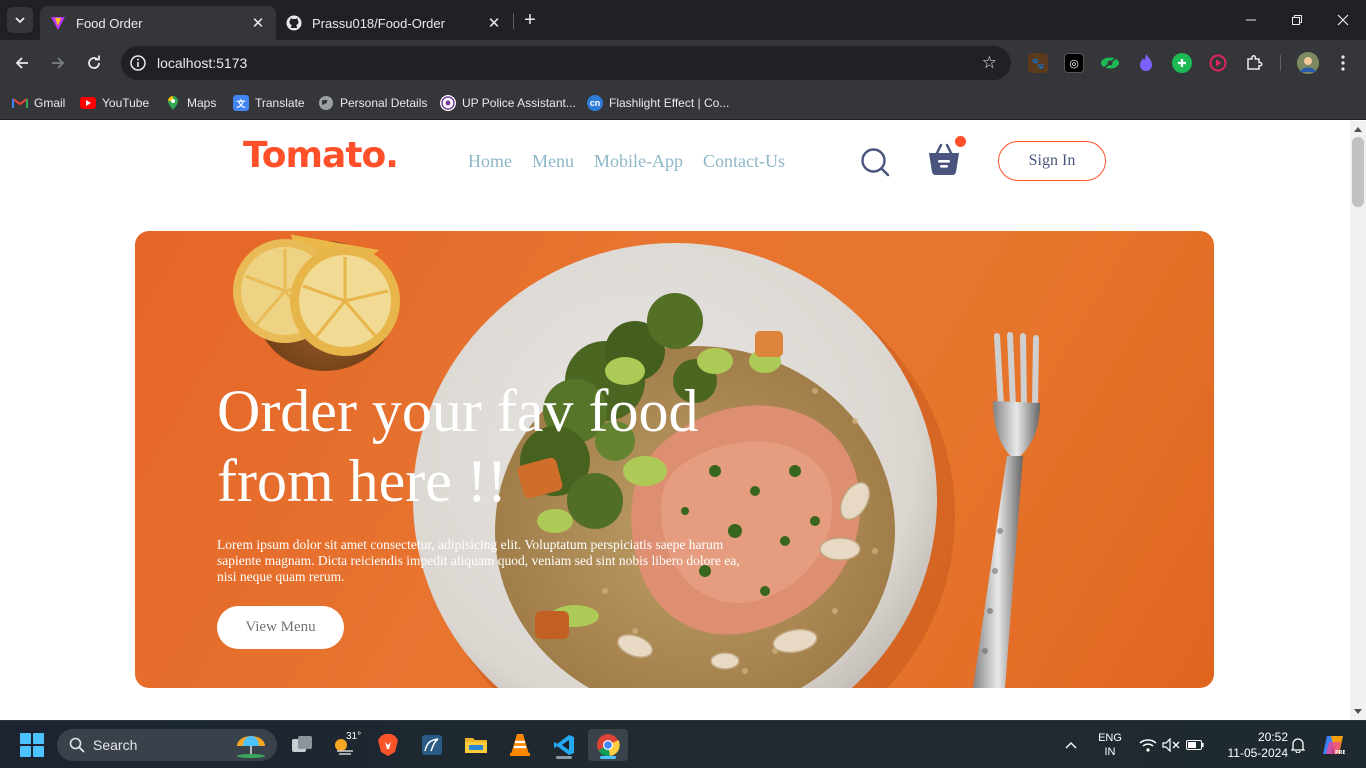 The height and width of the screenshot is (769, 1366). What do you see at coordinates (280, 627) in the screenshot?
I see `view-menu-button: View Menu` at bounding box center [280, 627].